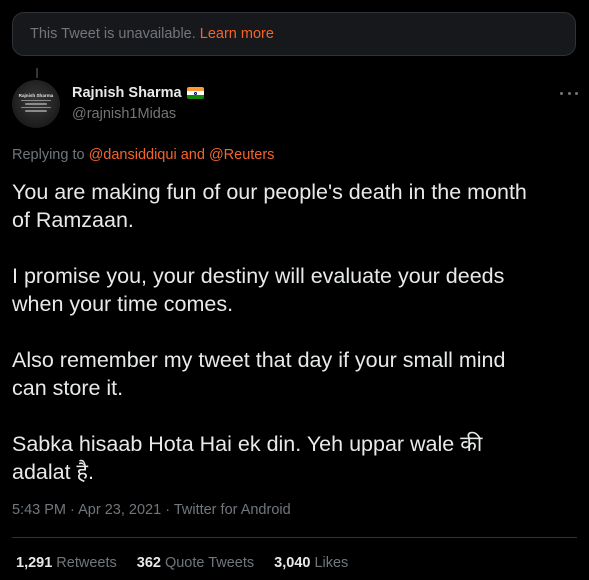  What do you see at coordinates (148, 563) in the screenshot?
I see `quotes-count: 362` at bounding box center [148, 563].